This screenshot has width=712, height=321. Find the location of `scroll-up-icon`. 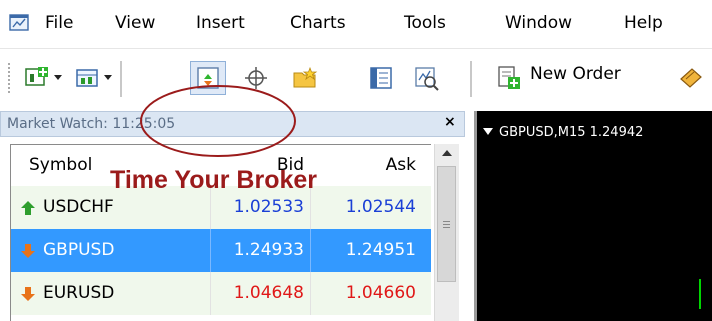

scroll-up-icon is located at coordinates (447, 153).